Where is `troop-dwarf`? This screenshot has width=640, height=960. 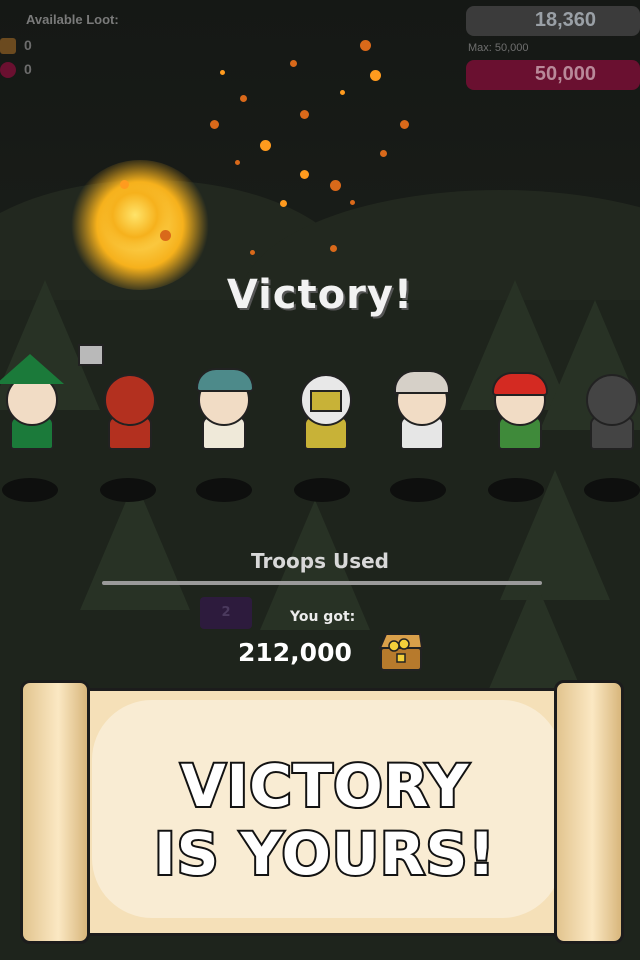
troop-dwarf is located at coordinates (121, 402).